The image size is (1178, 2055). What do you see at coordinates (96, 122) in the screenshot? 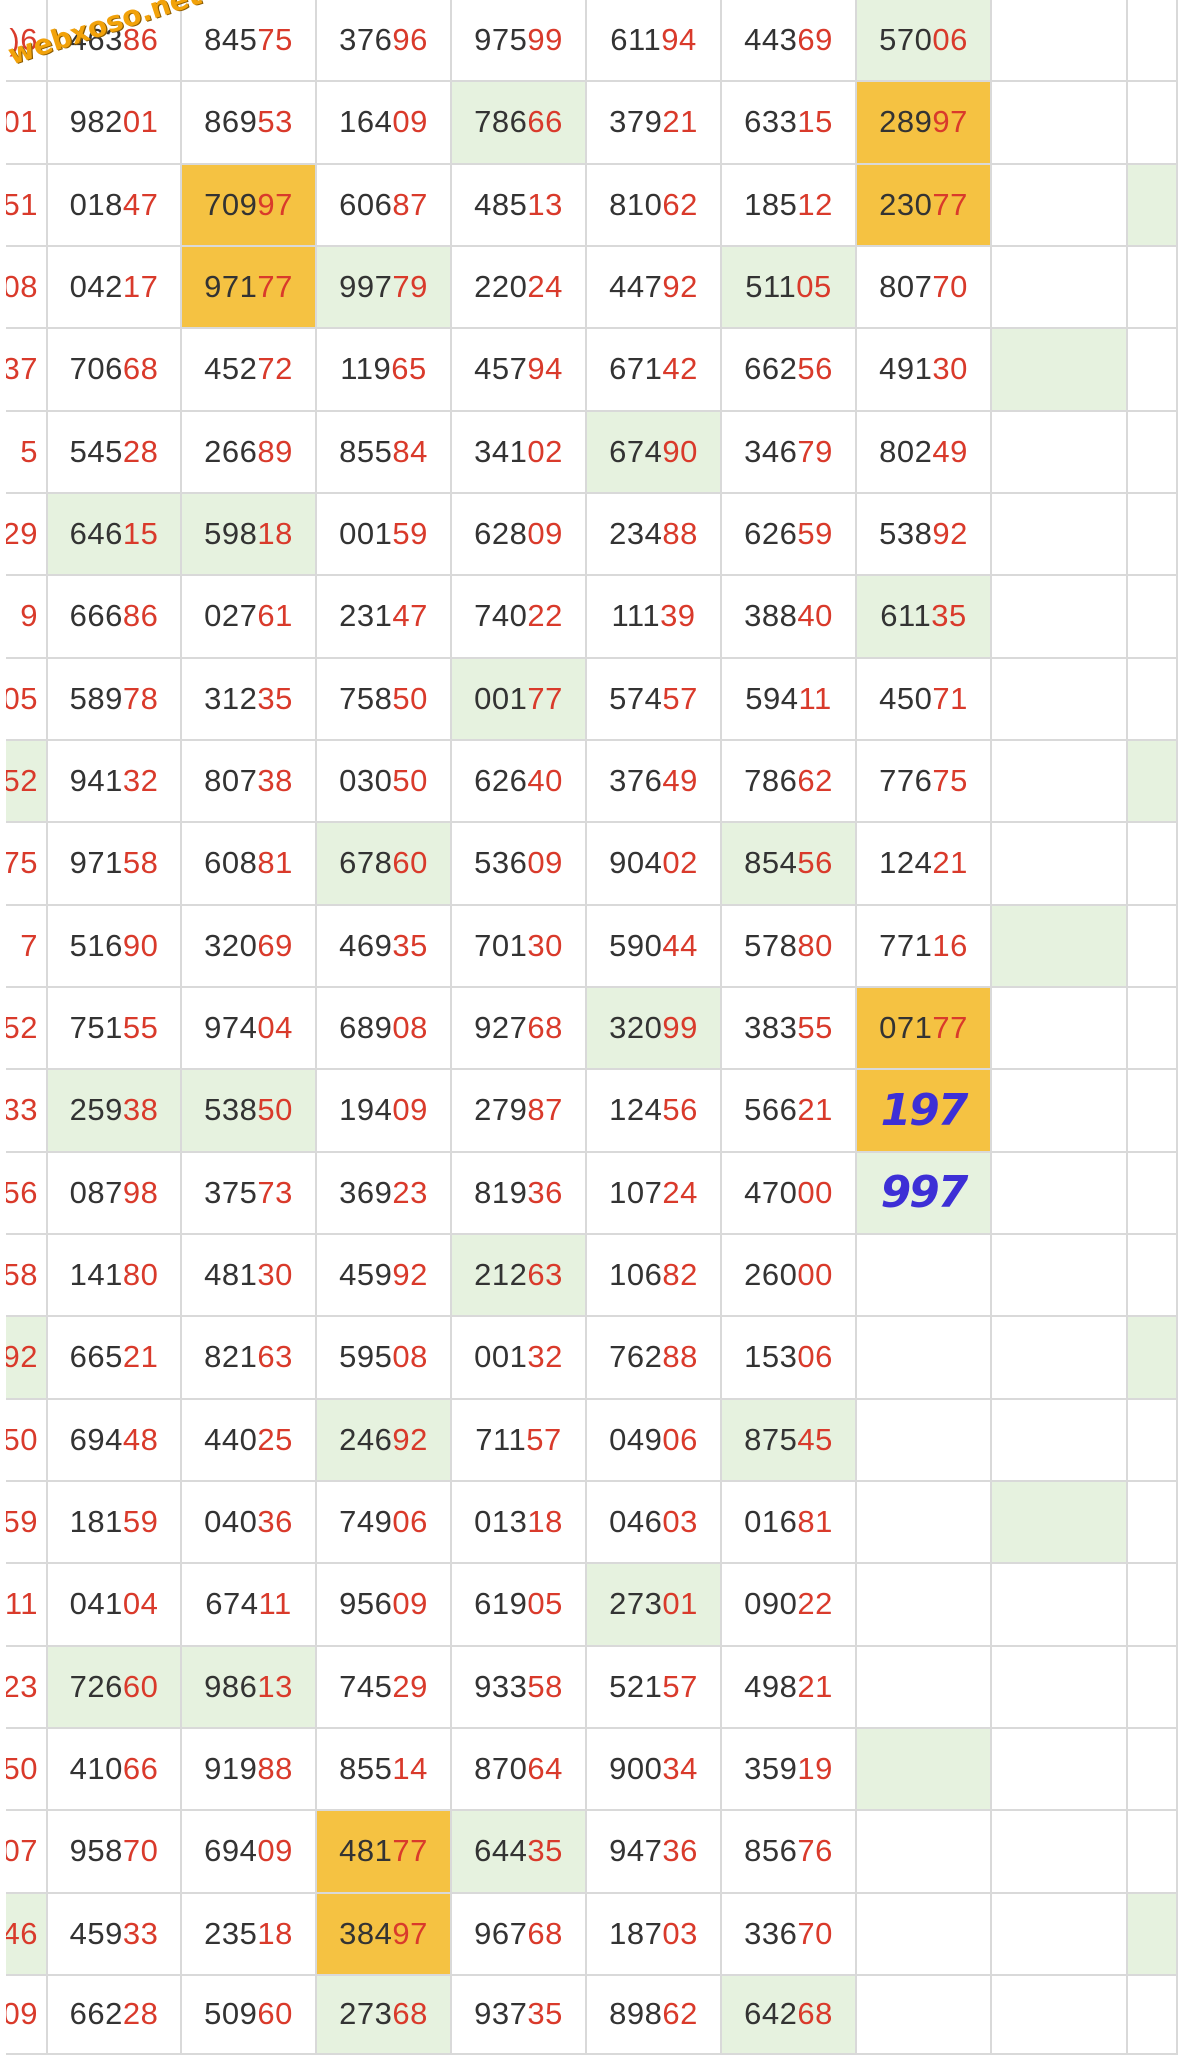
I see `number-head: 982` at bounding box center [96, 122].